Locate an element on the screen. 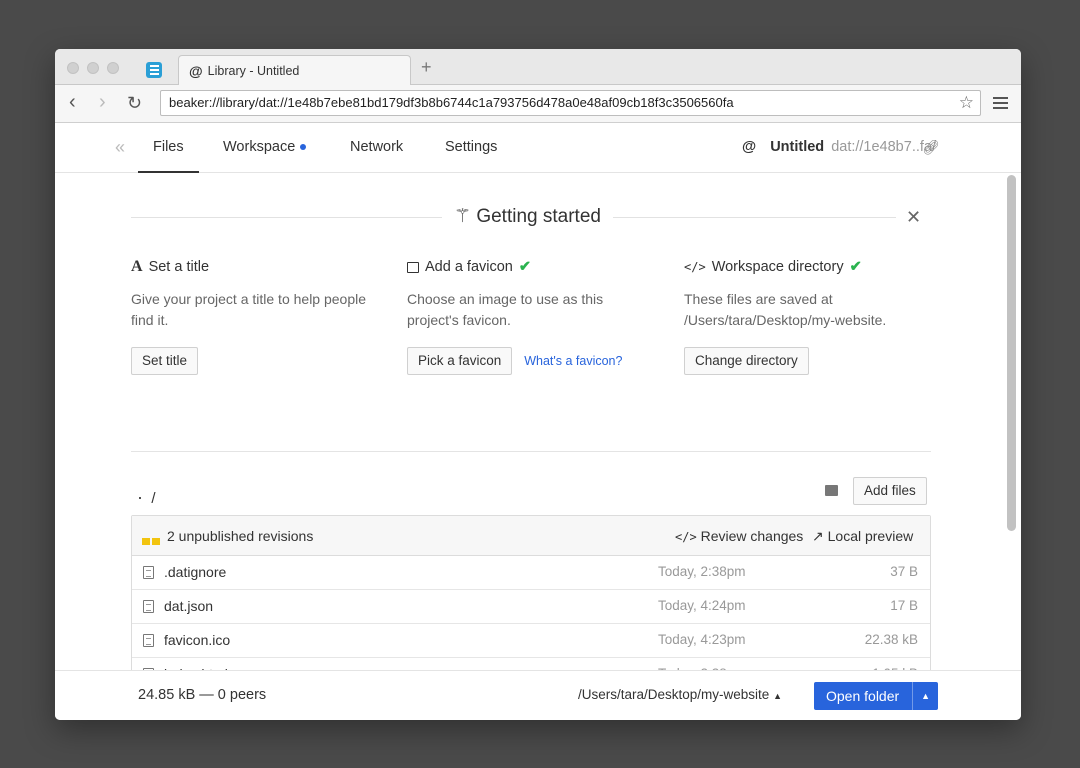  external-link-icon: ↗ is located at coordinates (818, 536).